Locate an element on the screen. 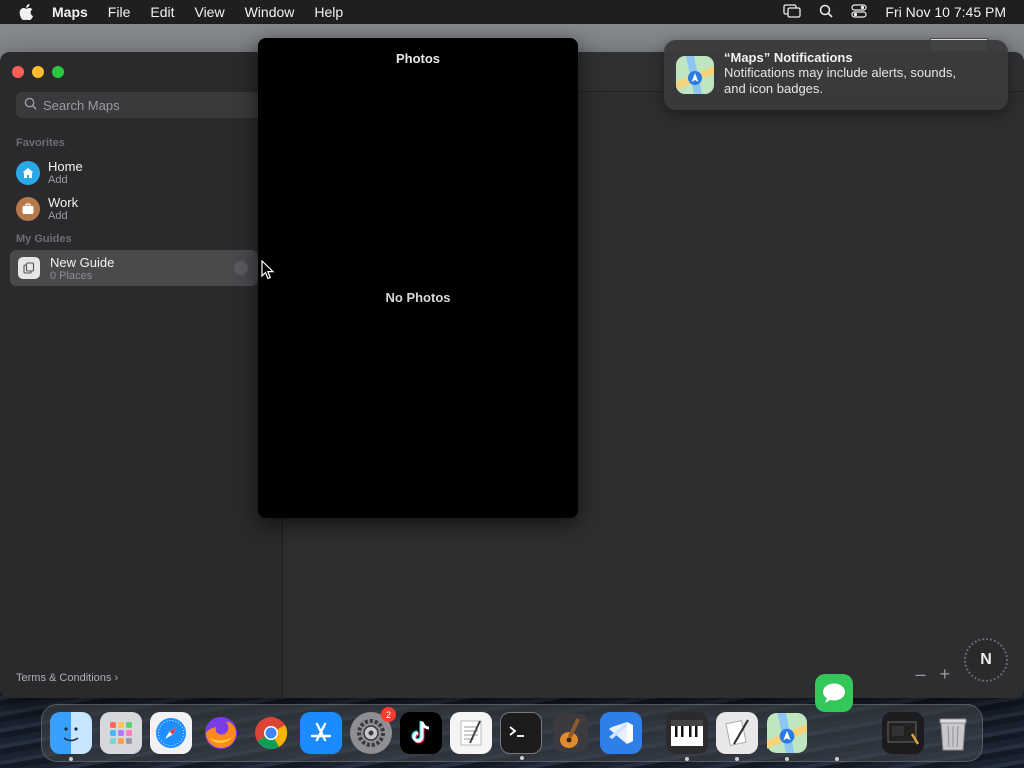 This screenshot has width=1024, height=768. terms-link-label: Terms & Conditions is located at coordinates (64, 678).